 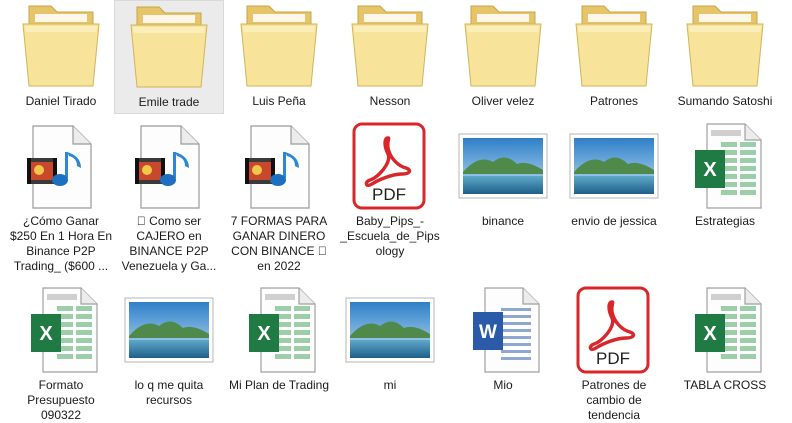 What do you see at coordinates (503, 385) in the screenshot?
I see `file-item-label: Mio` at bounding box center [503, 385].